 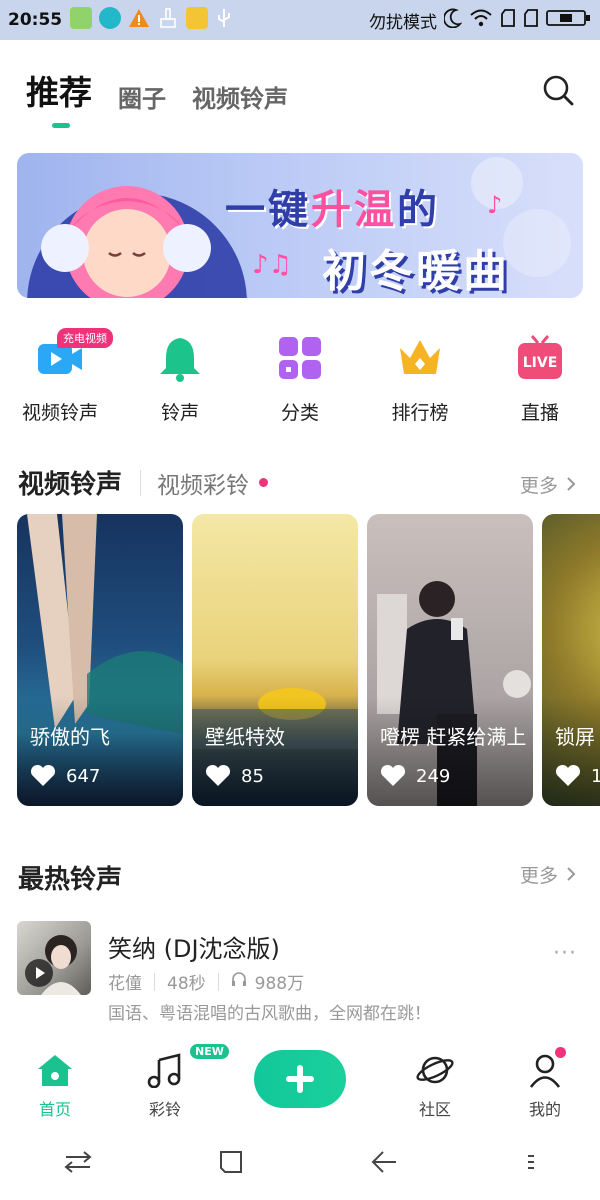 I want to click on tab-recommend: 推荐, so click(x=59, y=97).